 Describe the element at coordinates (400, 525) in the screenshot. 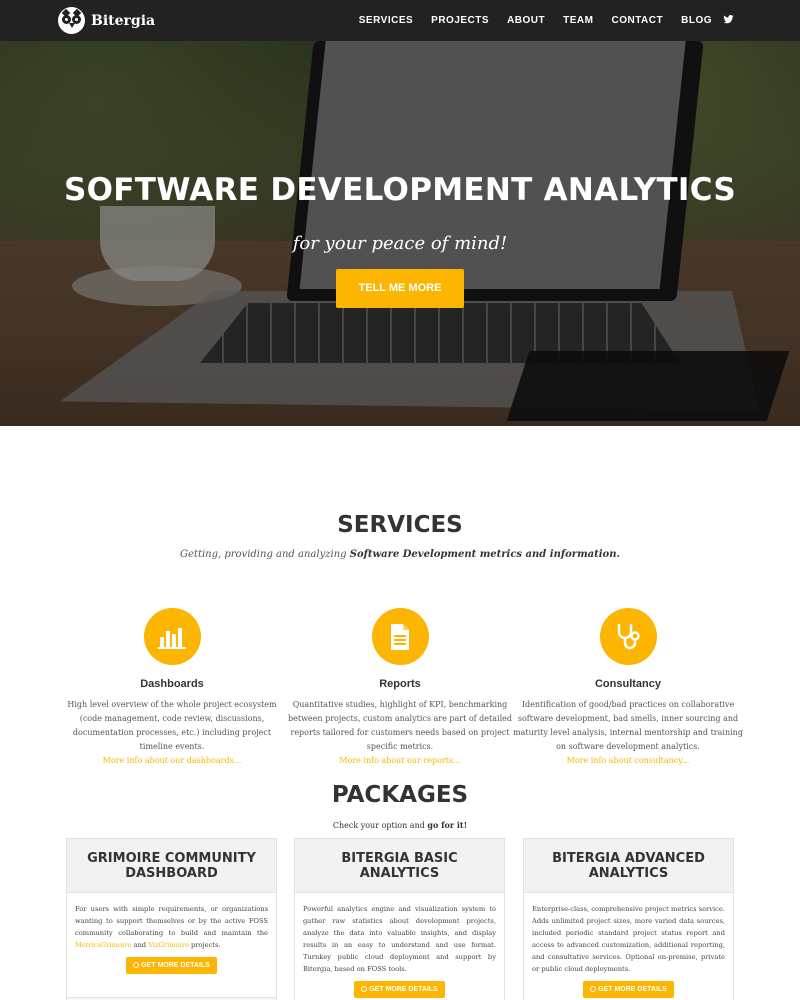

I see `services-heading: SERVICES` at that location.